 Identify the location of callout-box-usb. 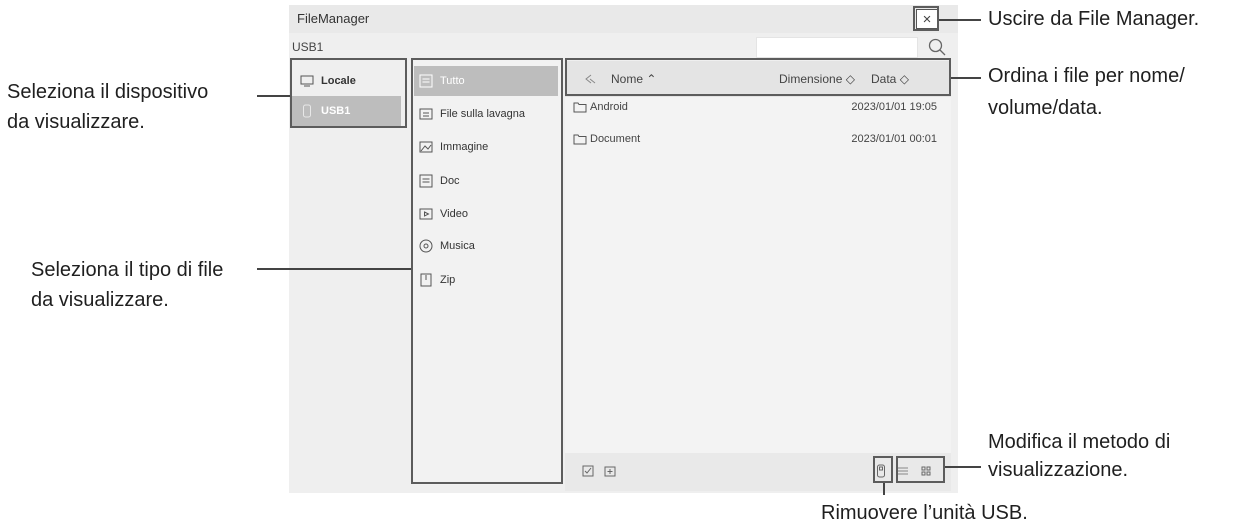
(883, 469).